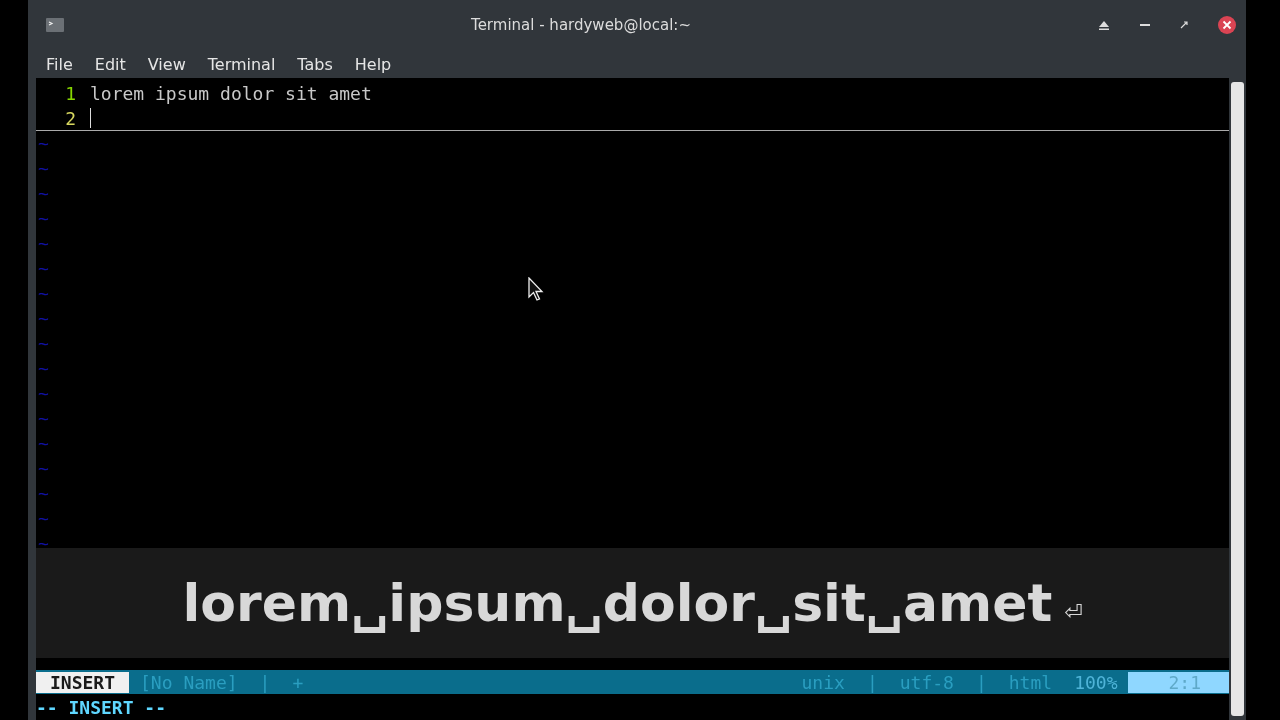 Image resolution: width=1280 pixels, height=720 pixels. I want to click on maximize-icon, so click(1184, 25).